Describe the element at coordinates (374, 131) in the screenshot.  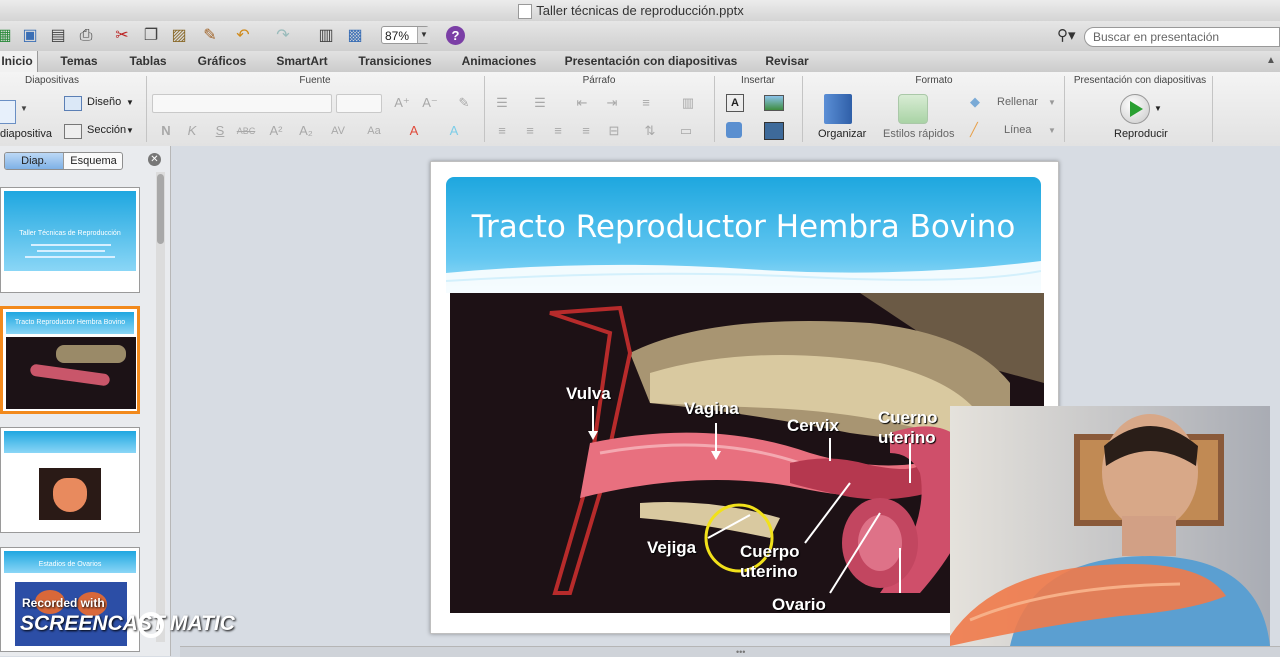
I see `case-button: Aa` at that location.